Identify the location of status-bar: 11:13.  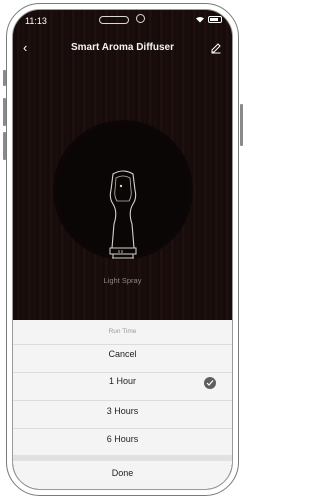
(122, 21).